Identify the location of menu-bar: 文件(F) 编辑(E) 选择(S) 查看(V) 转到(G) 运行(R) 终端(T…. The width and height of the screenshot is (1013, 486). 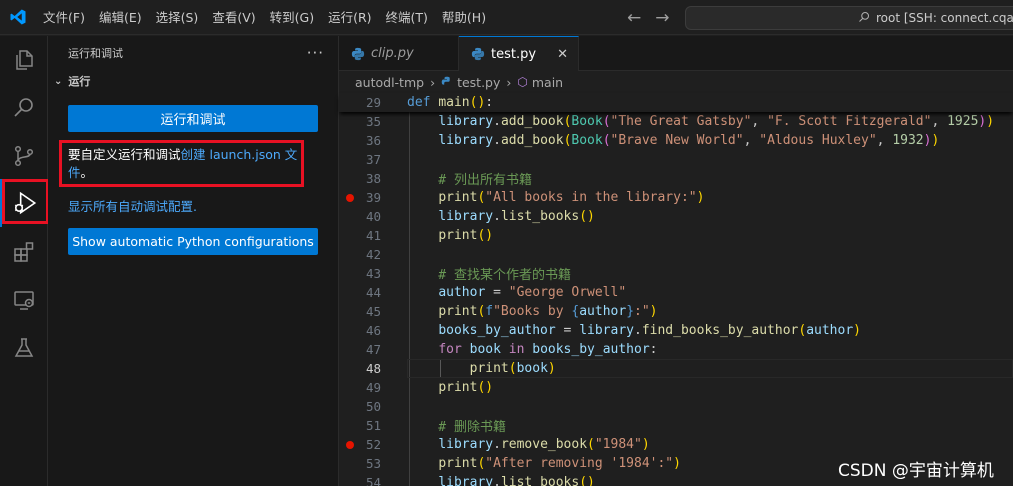
(264, 17).